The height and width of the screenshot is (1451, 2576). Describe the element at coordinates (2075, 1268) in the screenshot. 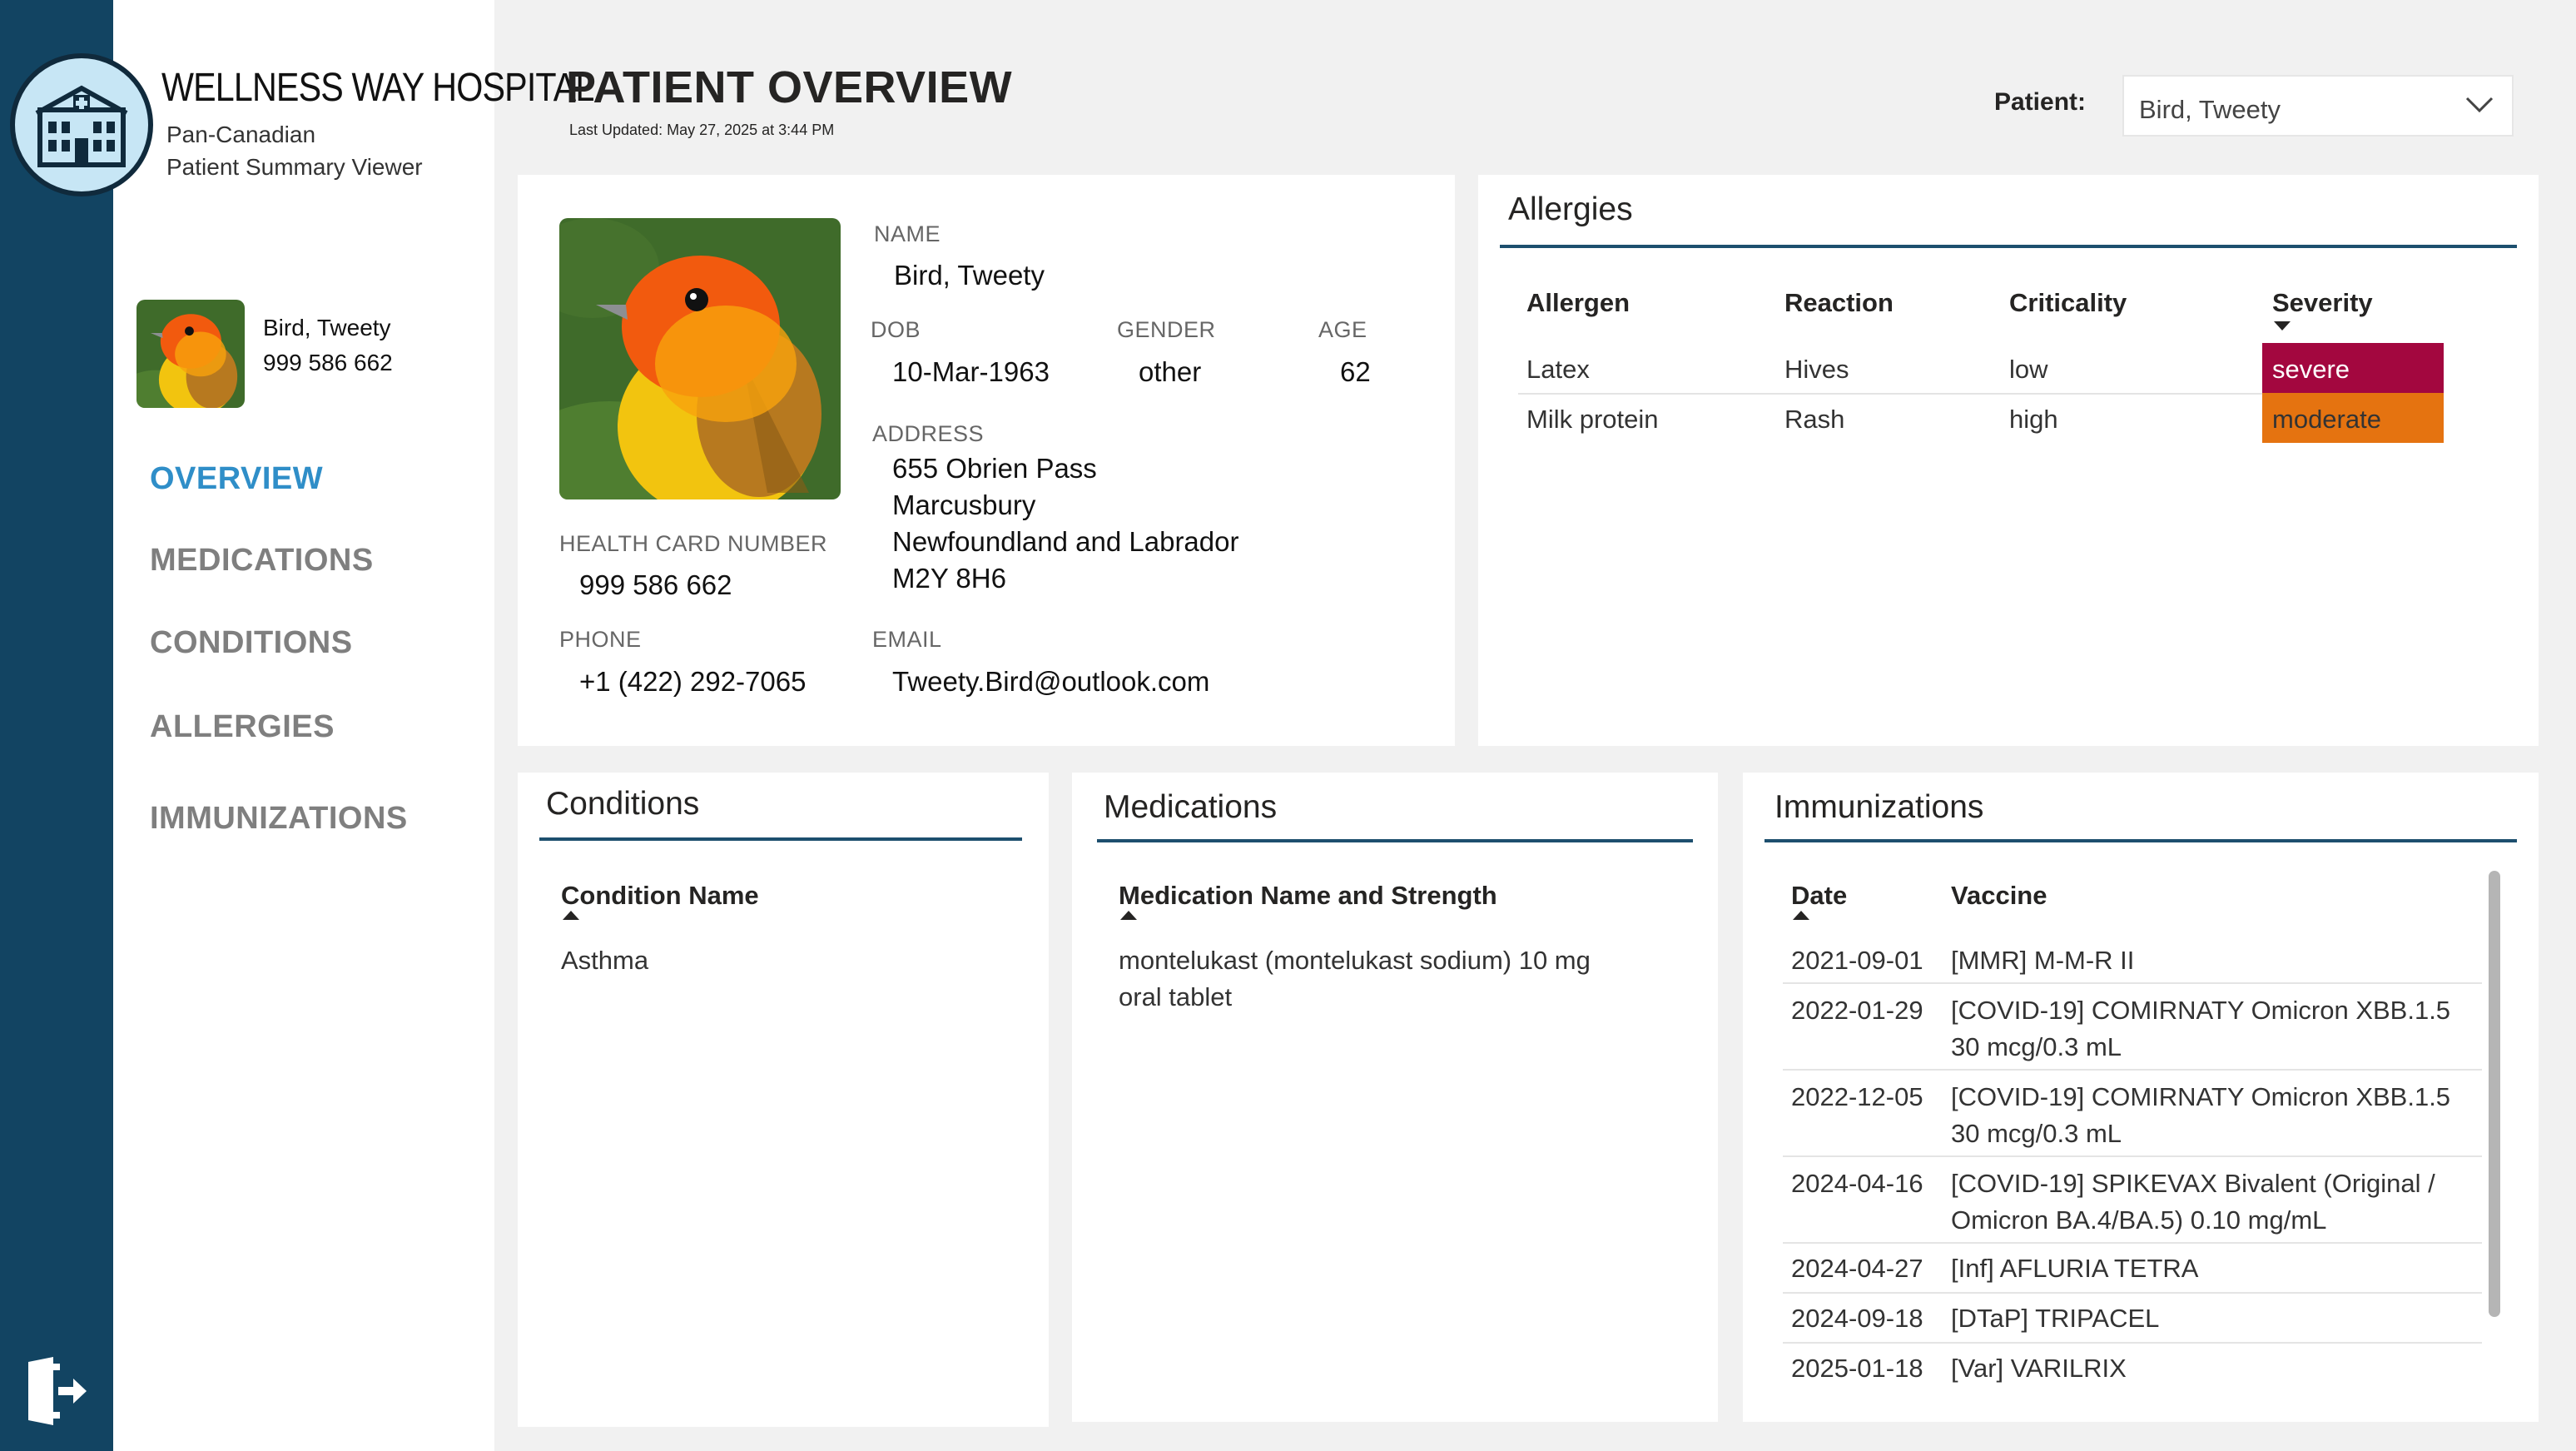

I see `immunization-vaccine: [Inf] AFLURIA TETRA` at that location.